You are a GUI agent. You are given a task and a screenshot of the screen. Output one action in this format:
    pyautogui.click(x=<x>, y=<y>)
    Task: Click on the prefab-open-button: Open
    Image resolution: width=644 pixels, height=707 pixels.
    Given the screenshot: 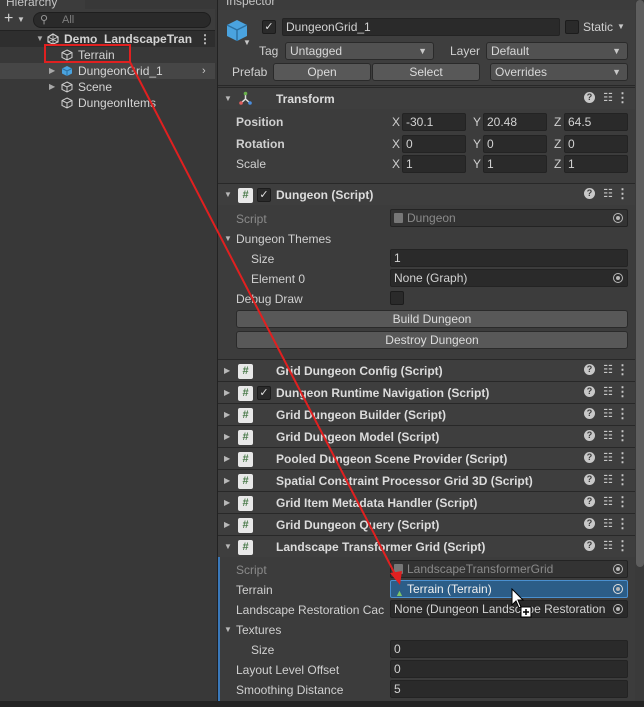 What is the action you would take?
    pyautogui.click(x=322, y=72)
    